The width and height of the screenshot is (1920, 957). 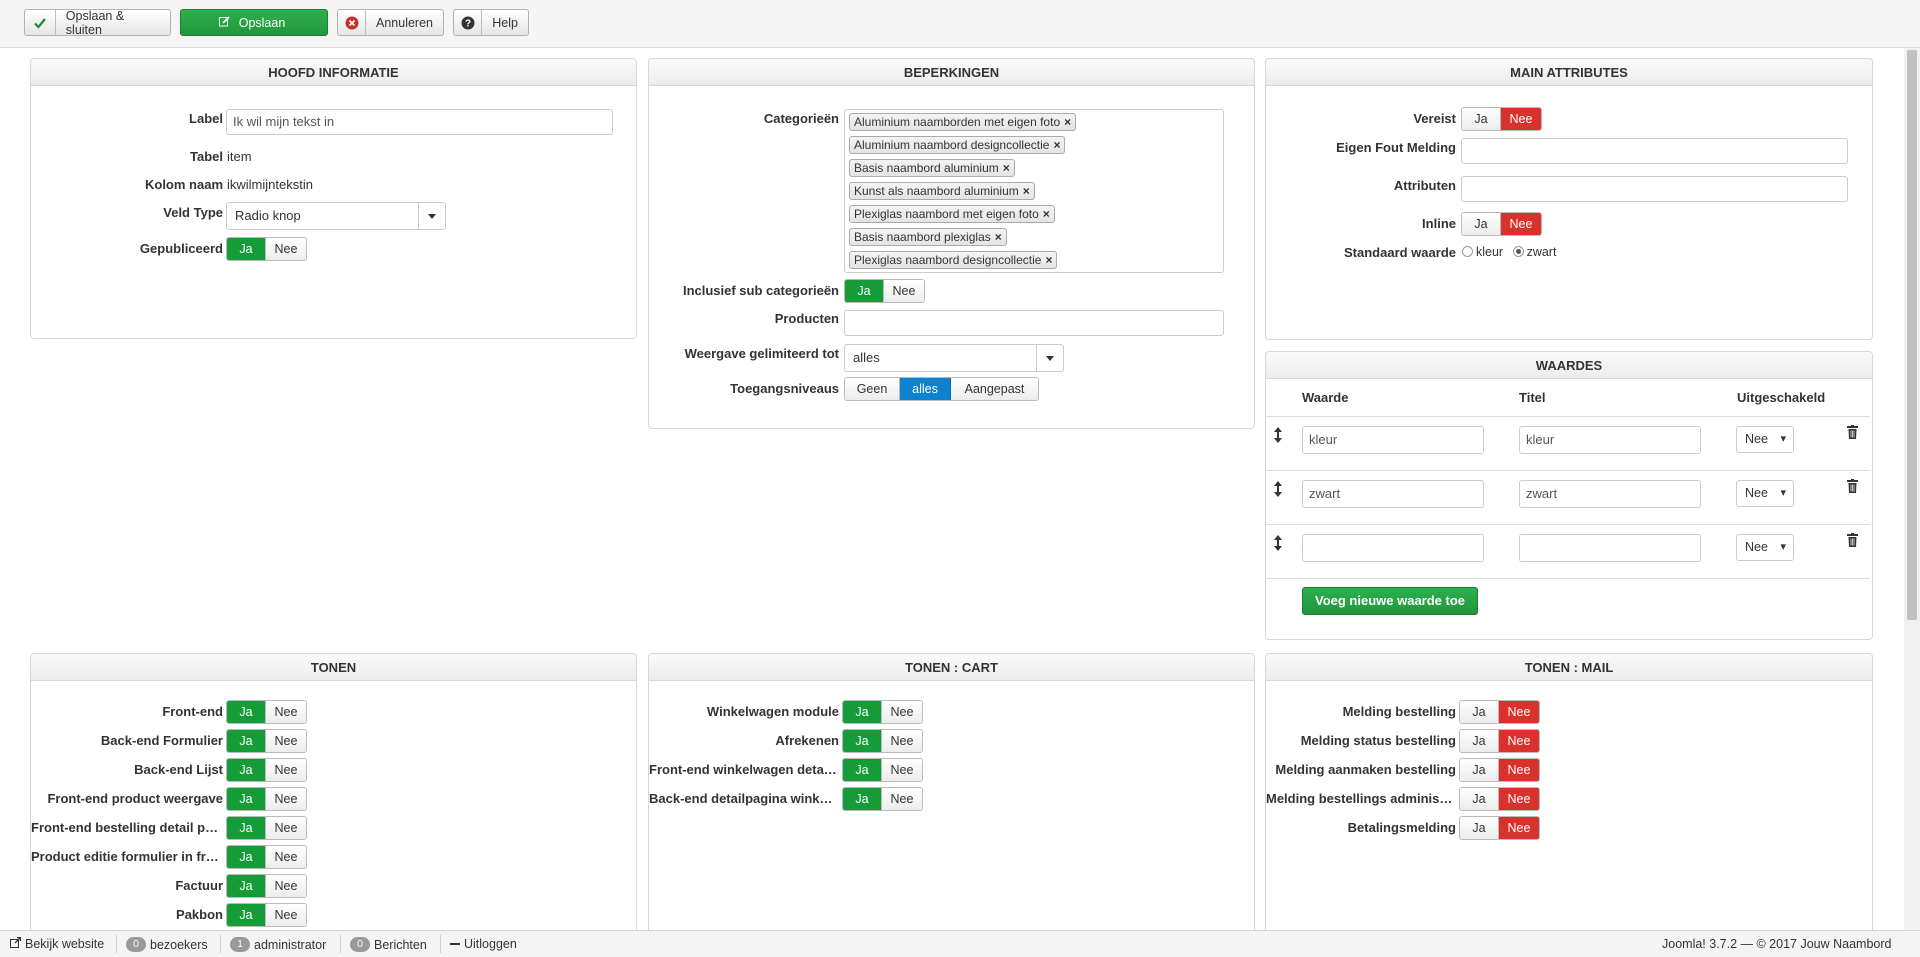 What do you see at coordinates (57, 943) in the screenshot?
I see `view-site-link: Bekijk website` at bounding box center [57, 943].